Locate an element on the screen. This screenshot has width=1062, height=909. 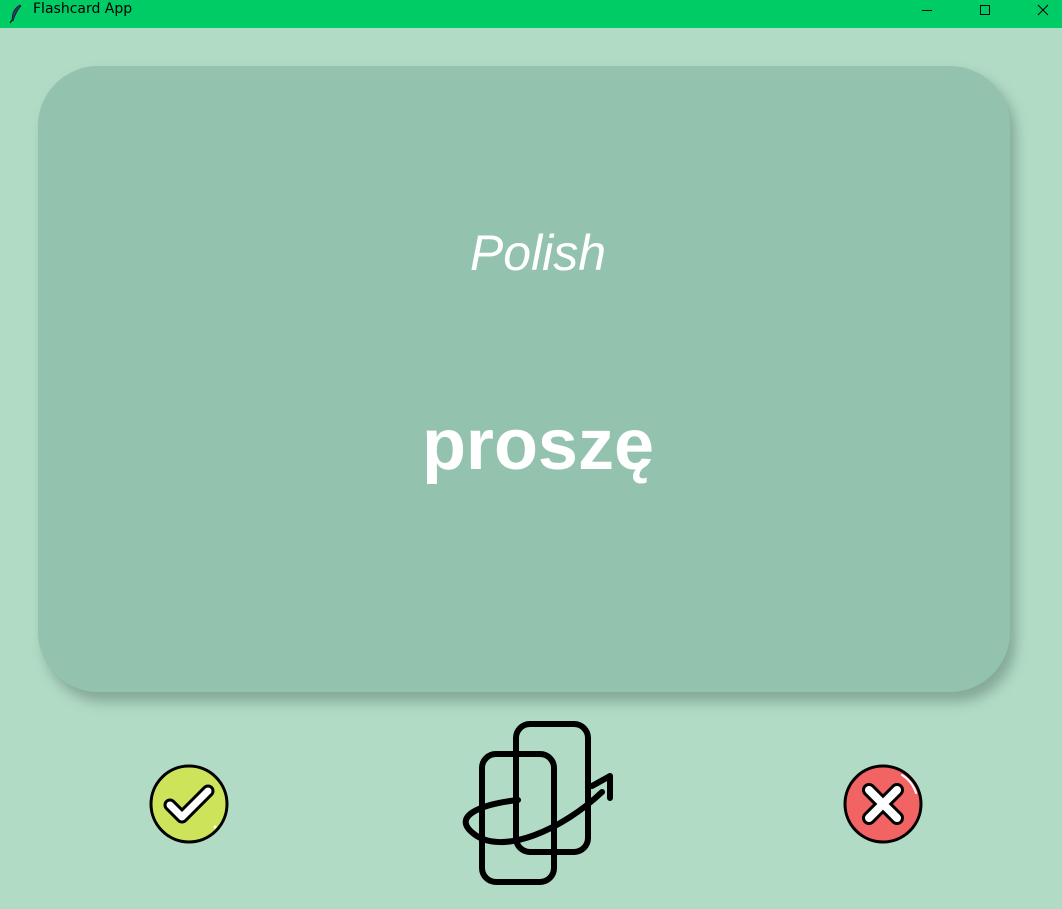
maximize-button is located at coordinates (985, 10).